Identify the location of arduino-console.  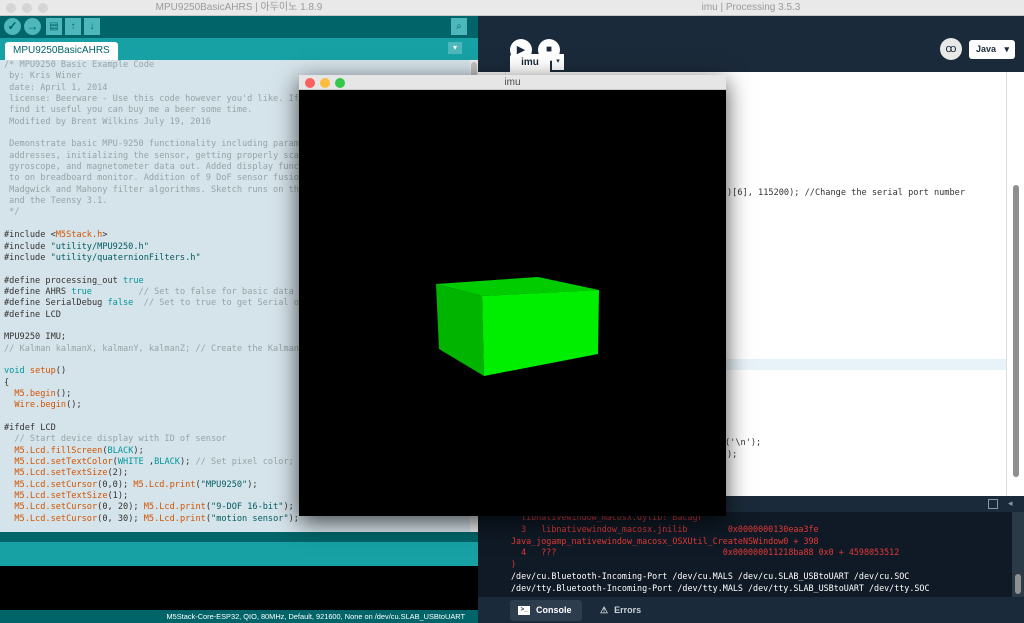
(239, 588).